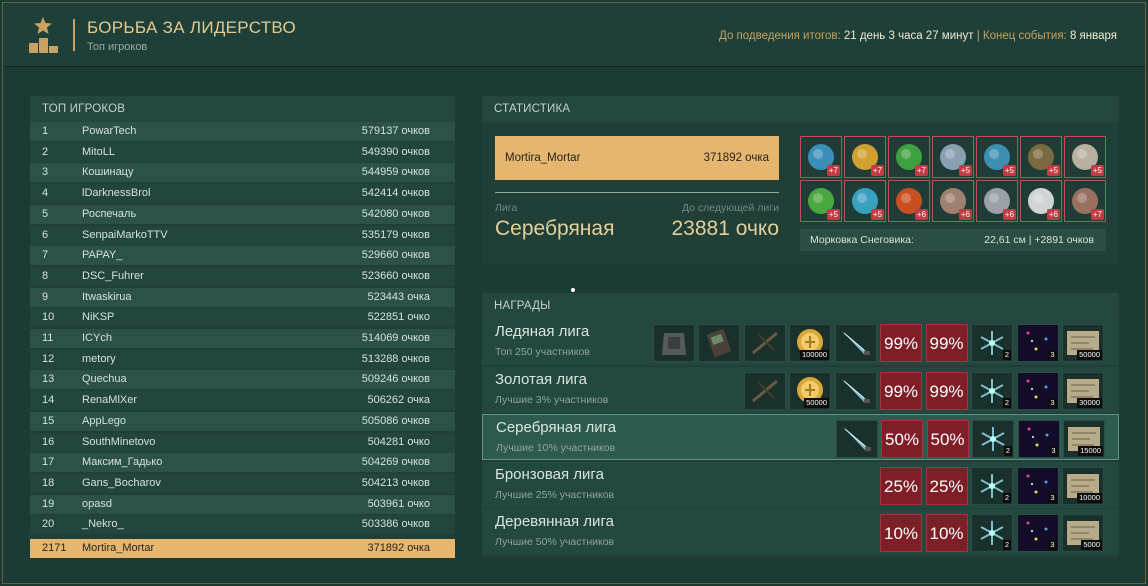 This screenshot has width=1148, height=586. Describe the element at coordinates (953, 157) in the screenshot. I see `hook-icon: +5` at that location.